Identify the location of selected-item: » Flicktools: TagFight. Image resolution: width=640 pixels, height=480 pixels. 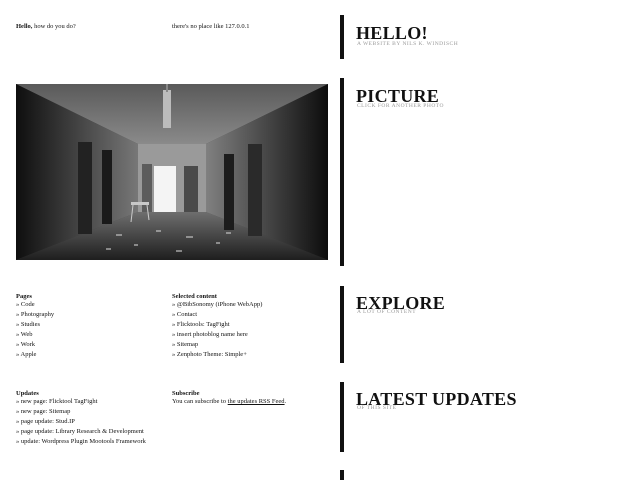
(217, 325).